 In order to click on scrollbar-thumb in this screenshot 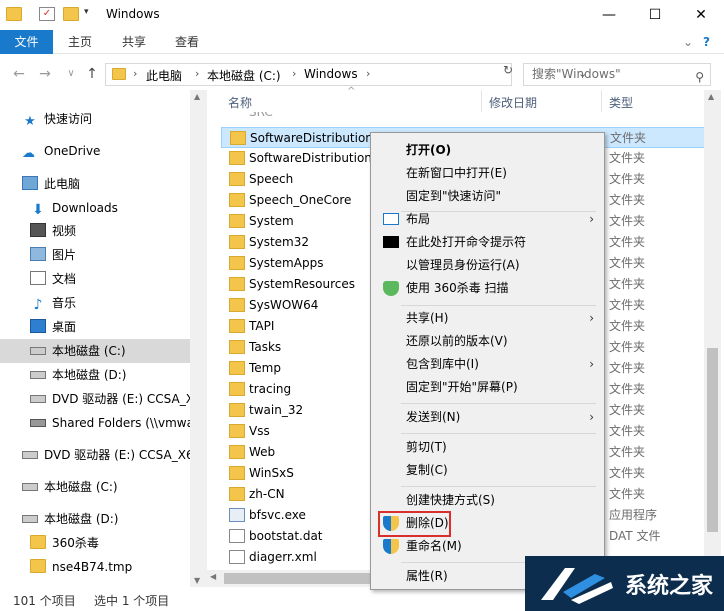, I will do `click(712, 440)`.